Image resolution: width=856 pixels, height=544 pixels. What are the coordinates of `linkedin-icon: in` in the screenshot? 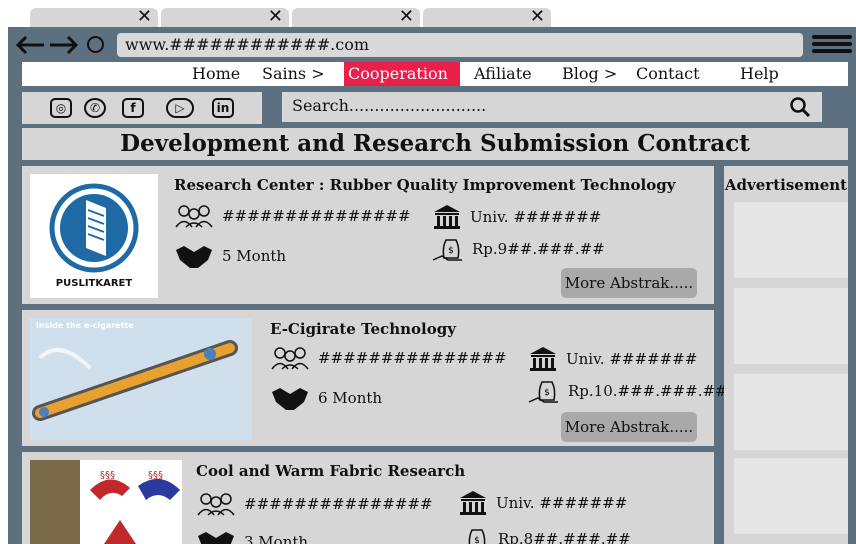 It's located at (223, 108).